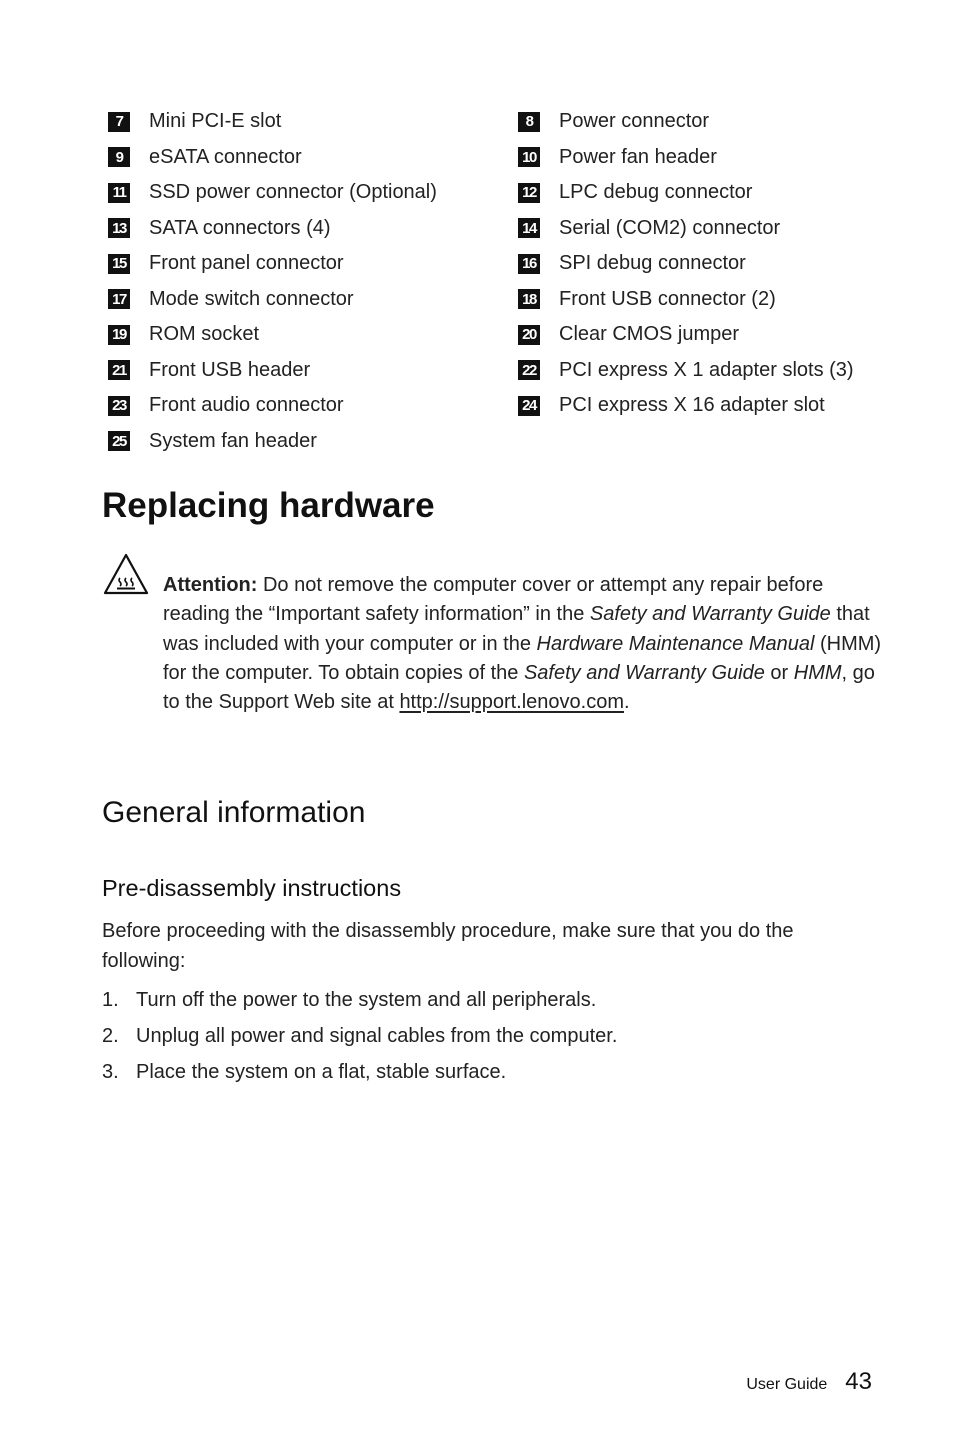 The height and width of the screenshot is (1452, 954). What do you see at coordinates (233, 440) in the screenshot?
I see `legend-label: System fan header` at bounding box center [233, 440].